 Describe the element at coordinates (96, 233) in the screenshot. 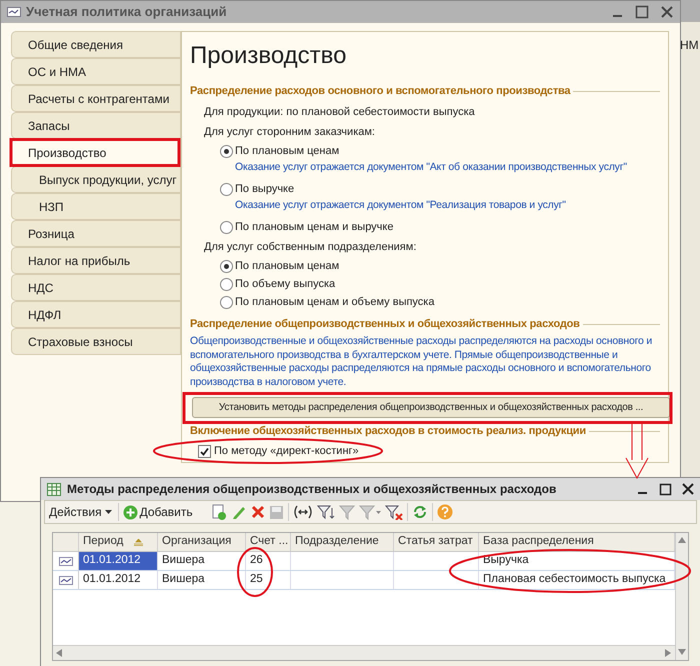

I see `sidebar-item: Розница` at that location.